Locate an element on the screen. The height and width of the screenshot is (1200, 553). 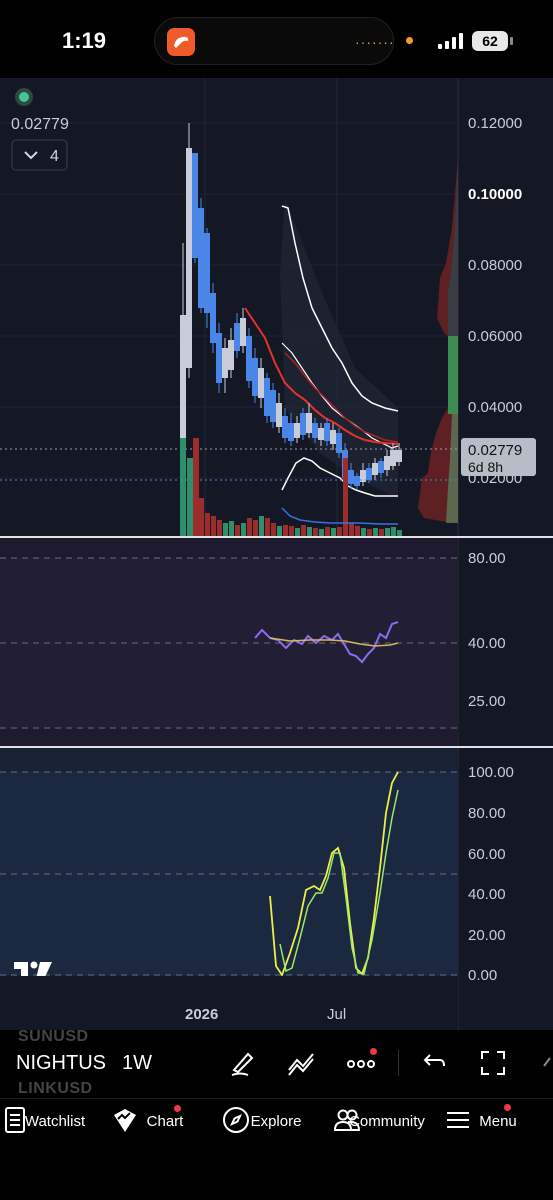
price-axis-label: 0.06000 is located at coordinates (495, 336).